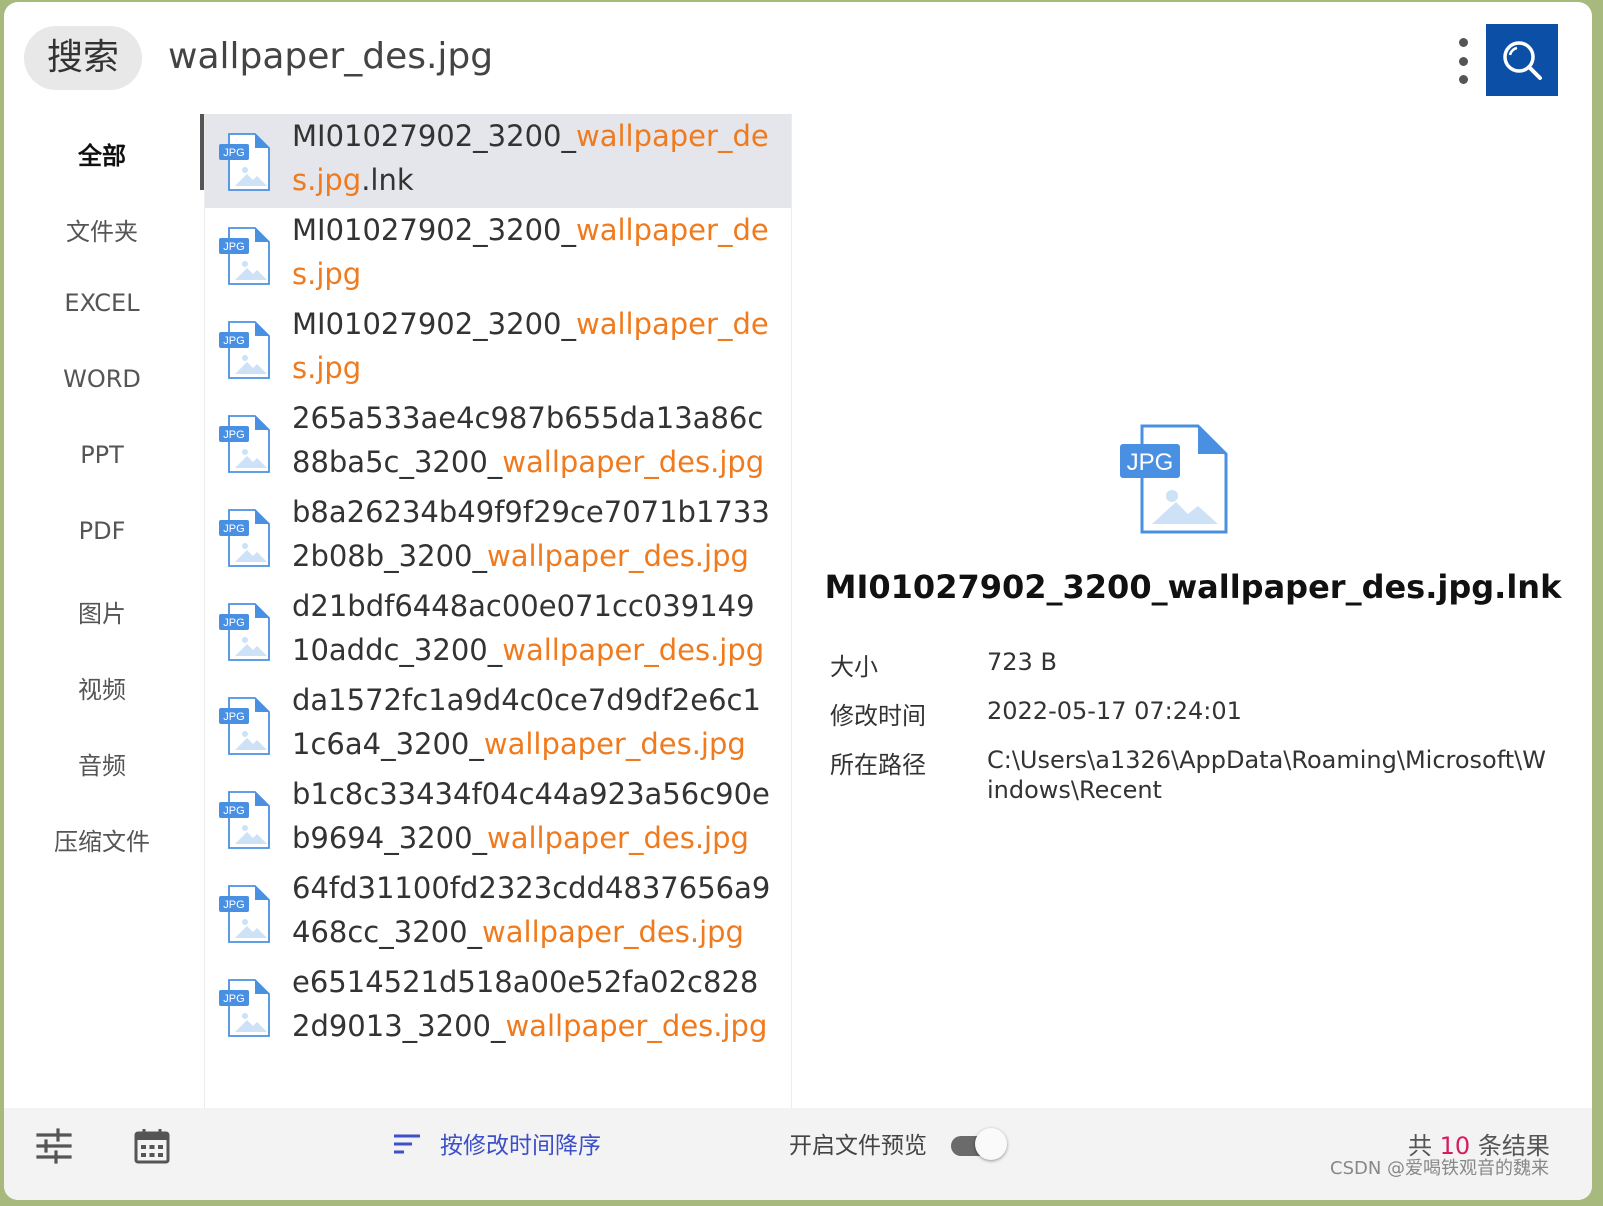 The width and height of the screenshot is (1603, 1206). I want to click on sort-icon, so click(407, 1144).